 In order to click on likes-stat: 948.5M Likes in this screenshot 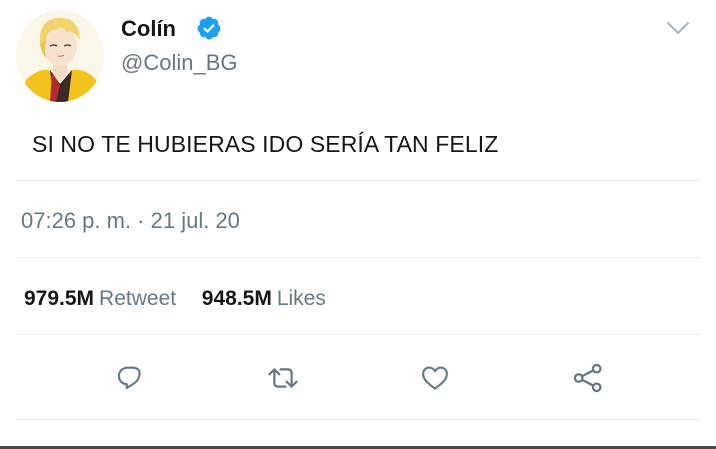, I will do `click(264, 298)`.